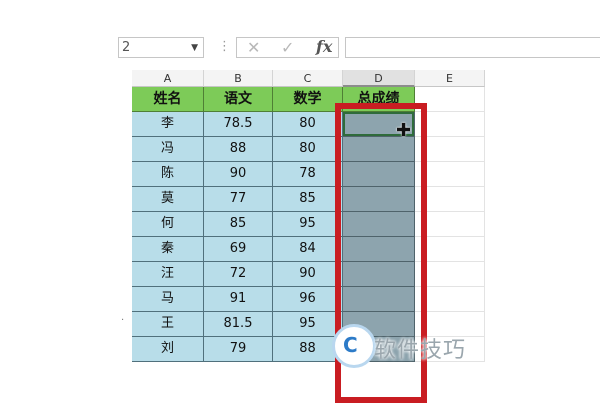 The height and width of the screenshot is (403, 600). What do you see at coordinates (168, 224) in the screenshot?
I see `name-cell: 何` at bounding box center [168, 224].